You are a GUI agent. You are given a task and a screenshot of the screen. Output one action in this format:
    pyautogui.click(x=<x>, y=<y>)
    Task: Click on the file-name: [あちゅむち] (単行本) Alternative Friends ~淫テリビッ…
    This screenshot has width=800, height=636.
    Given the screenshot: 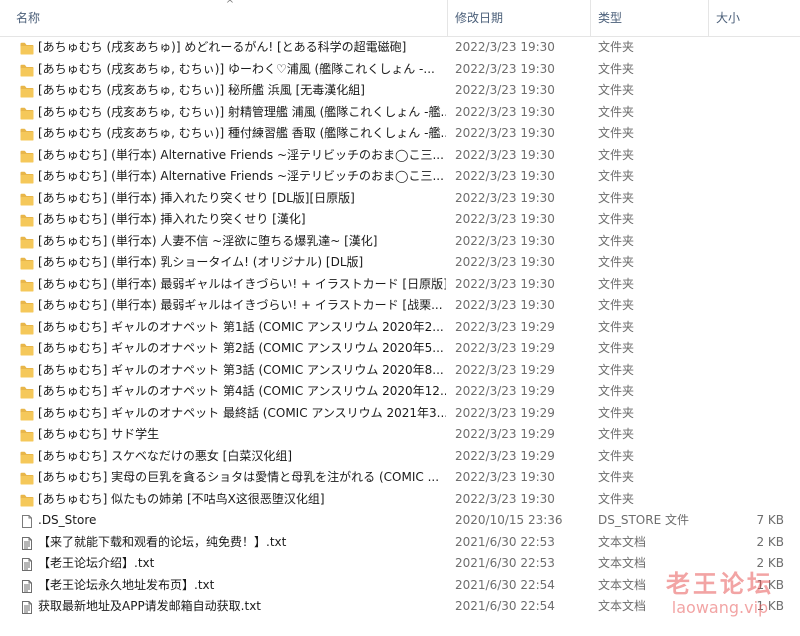 What is the action you would take?
    pyautogui.click(x=241, y=154)
    